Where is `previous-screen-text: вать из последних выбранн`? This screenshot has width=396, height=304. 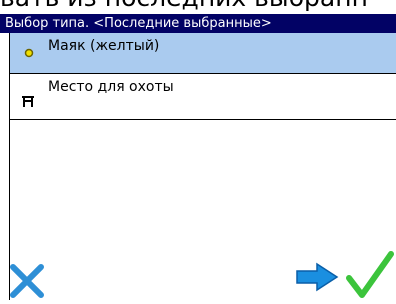 previous-screen-text: вать из последних выбранн is located at coordinates (198, 6).